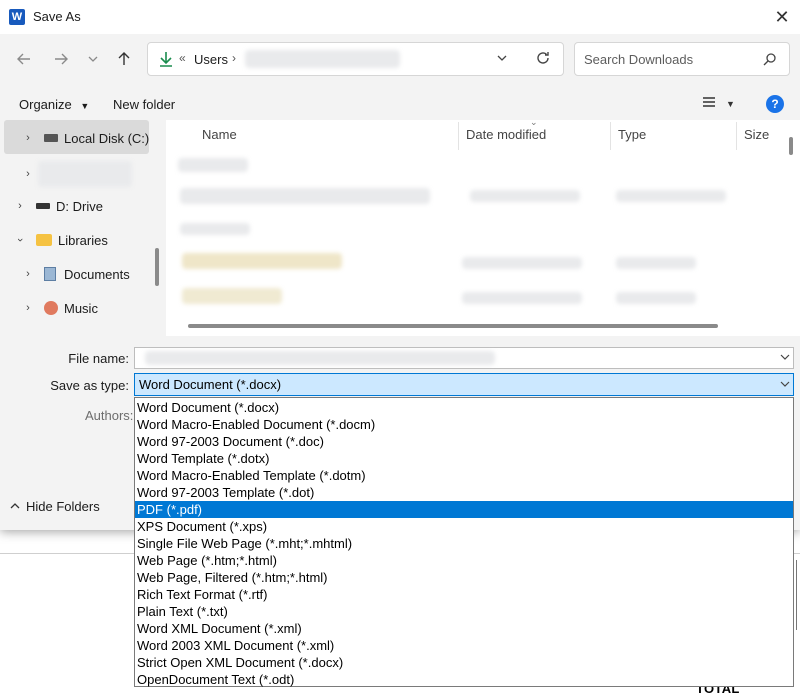 This screenshot has width=800, height=696. Describe the element at coordinates (79, 206) in the screenshot. I see `sidebar-item-label: D: Drive` at that location.